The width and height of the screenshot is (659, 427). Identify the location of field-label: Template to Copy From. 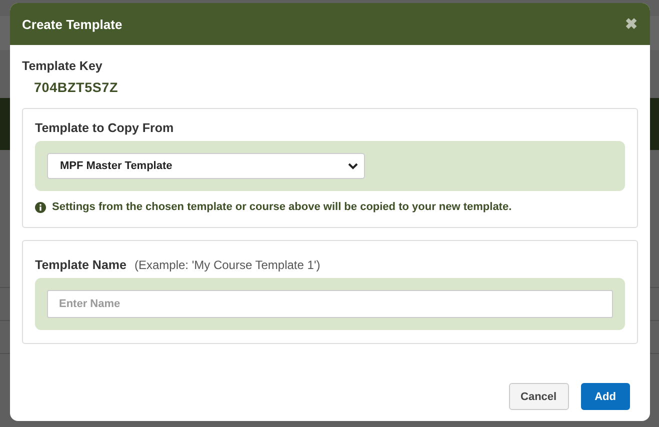
(104, 128).